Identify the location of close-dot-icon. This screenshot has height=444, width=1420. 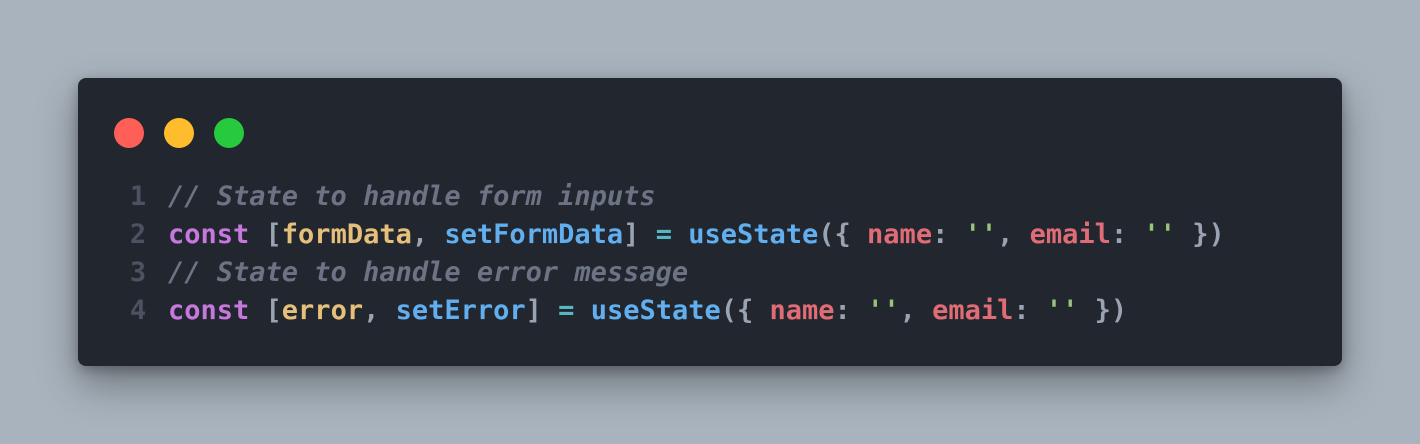
(129, 133).